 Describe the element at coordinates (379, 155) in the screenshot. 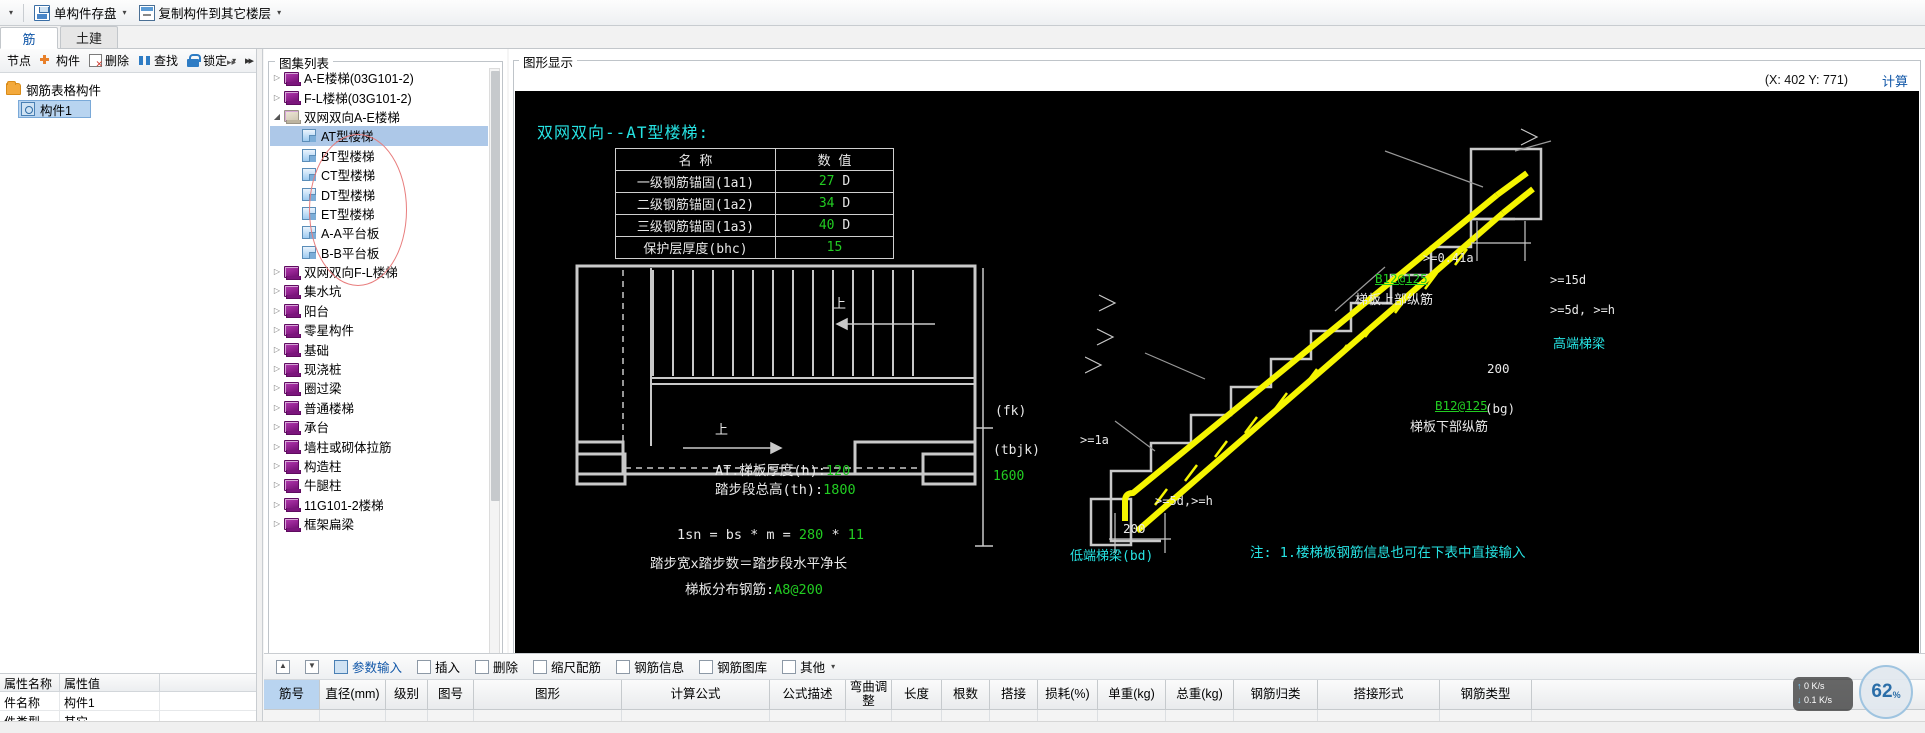

I see `atlas-item-4: BT型楼梯` at that location.